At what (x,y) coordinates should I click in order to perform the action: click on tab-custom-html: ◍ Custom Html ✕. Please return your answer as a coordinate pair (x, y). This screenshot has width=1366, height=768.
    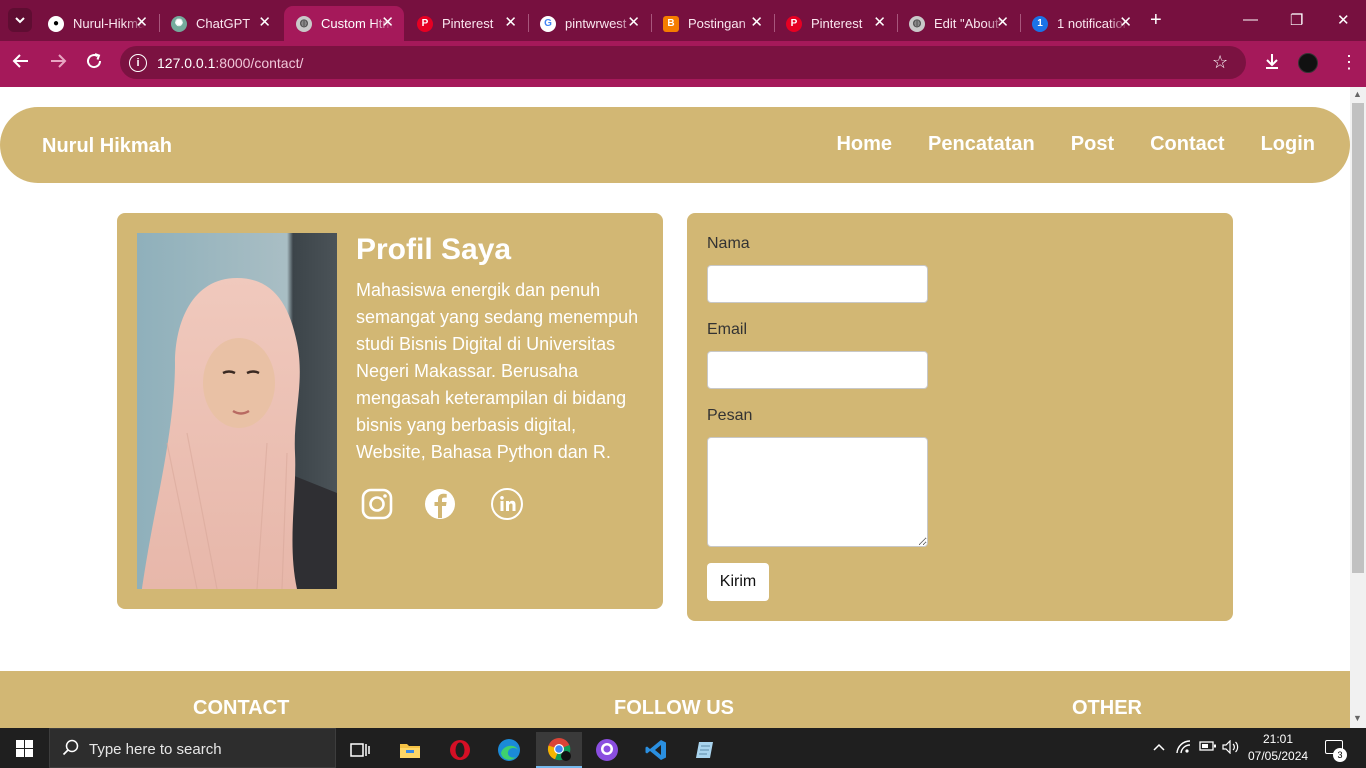
    Looking at the image, I should click on (344, 23).